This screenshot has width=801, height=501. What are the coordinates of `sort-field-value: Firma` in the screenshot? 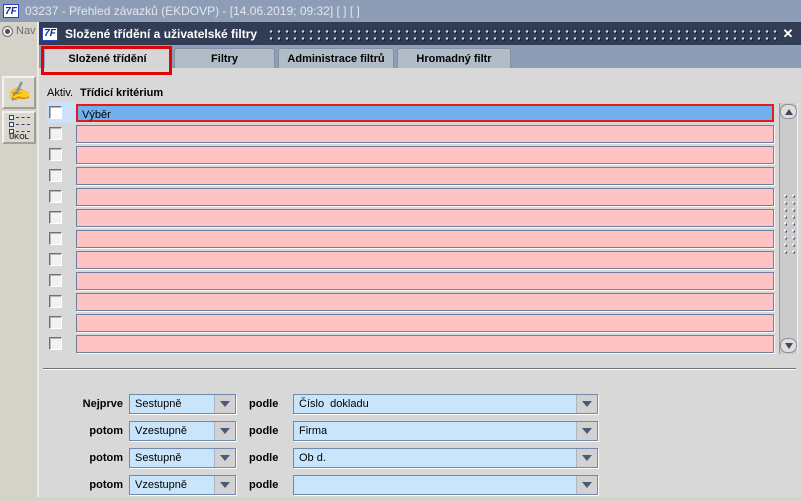 It's located at (313, 430).